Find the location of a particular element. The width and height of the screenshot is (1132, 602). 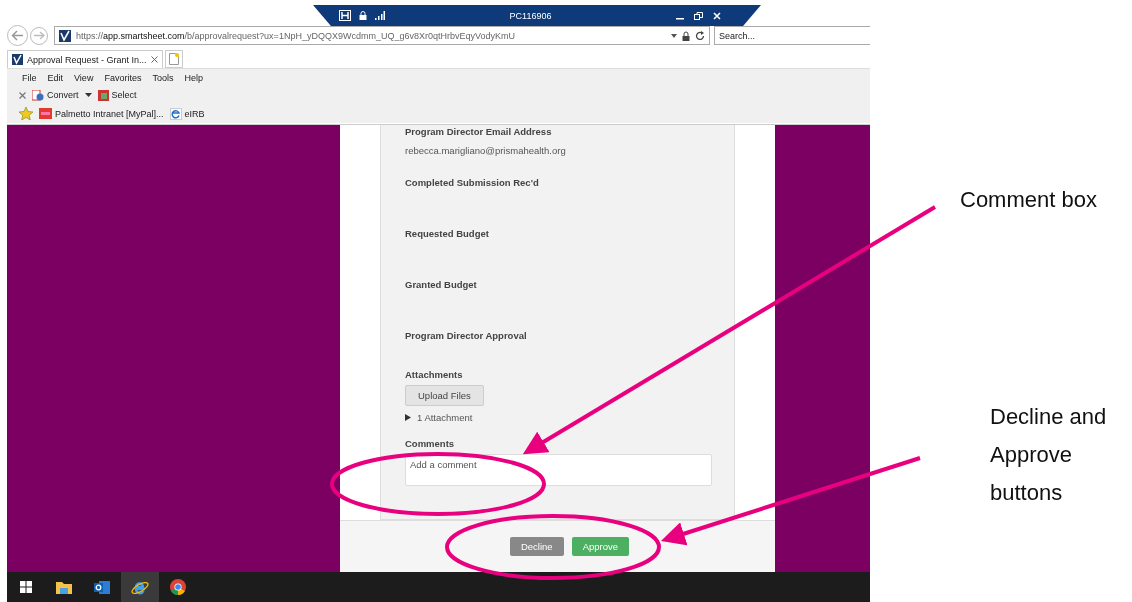

forward-arrow-icon is located at coordinates (39, 35).